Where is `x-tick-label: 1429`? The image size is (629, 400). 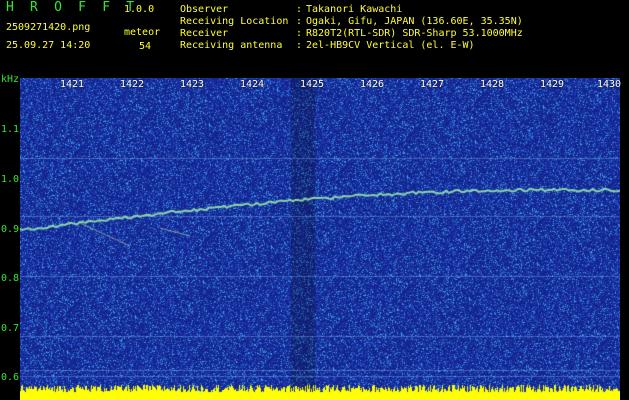
x-tick-label: 1429 is located at coordinates (552, 84).